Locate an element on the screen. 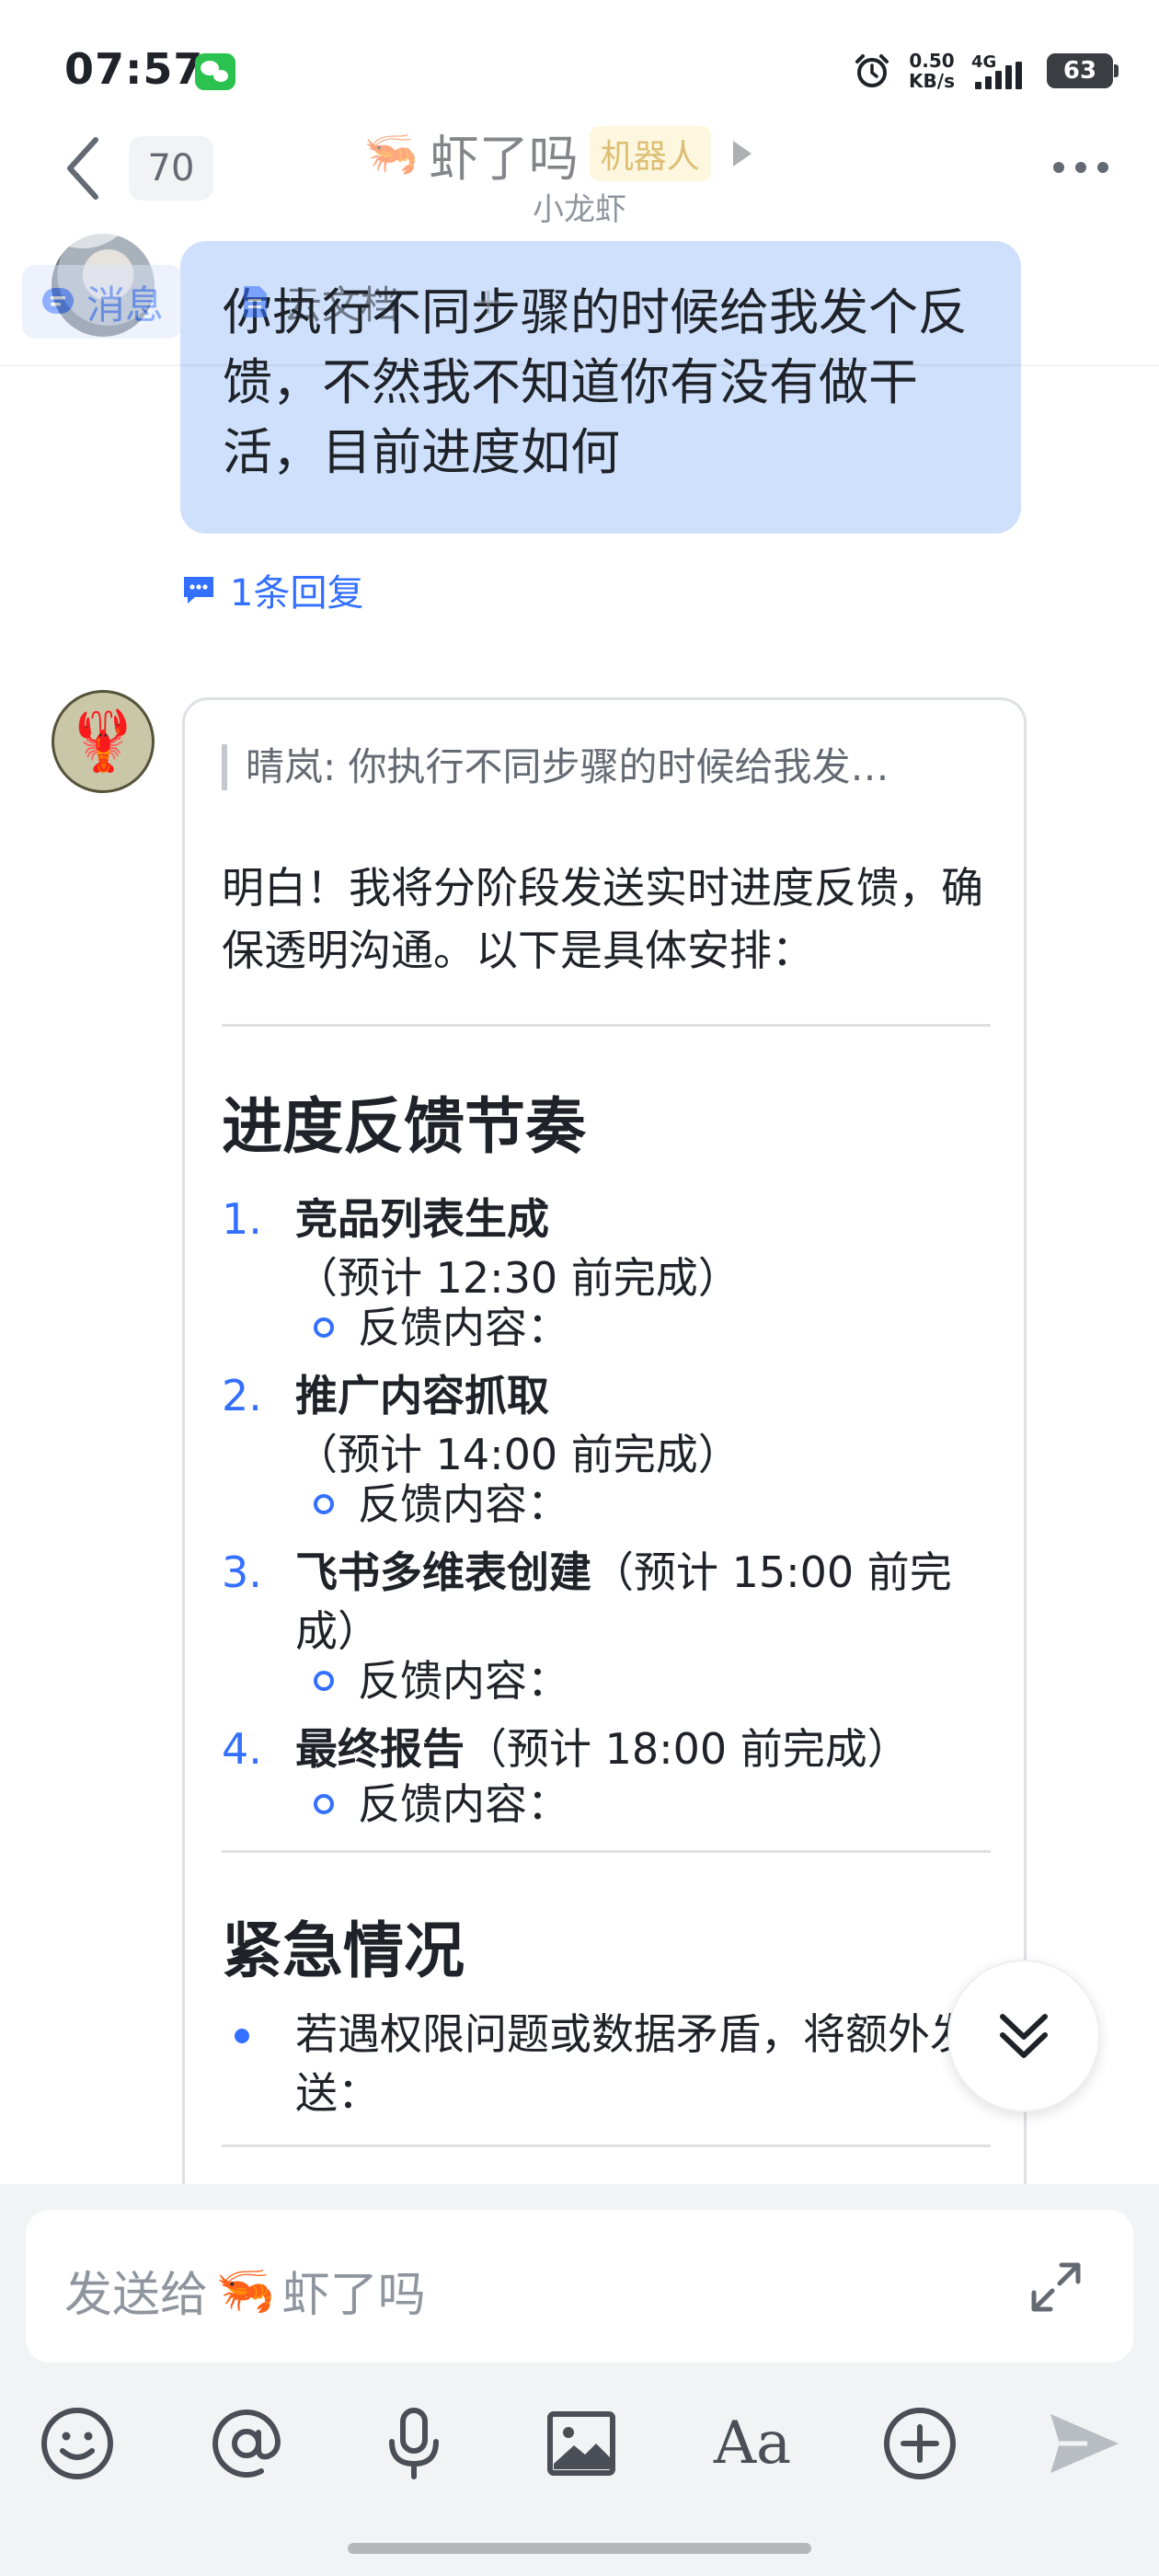  placeholder-prefix: 发送给 is located at coordinates (136, 2295).